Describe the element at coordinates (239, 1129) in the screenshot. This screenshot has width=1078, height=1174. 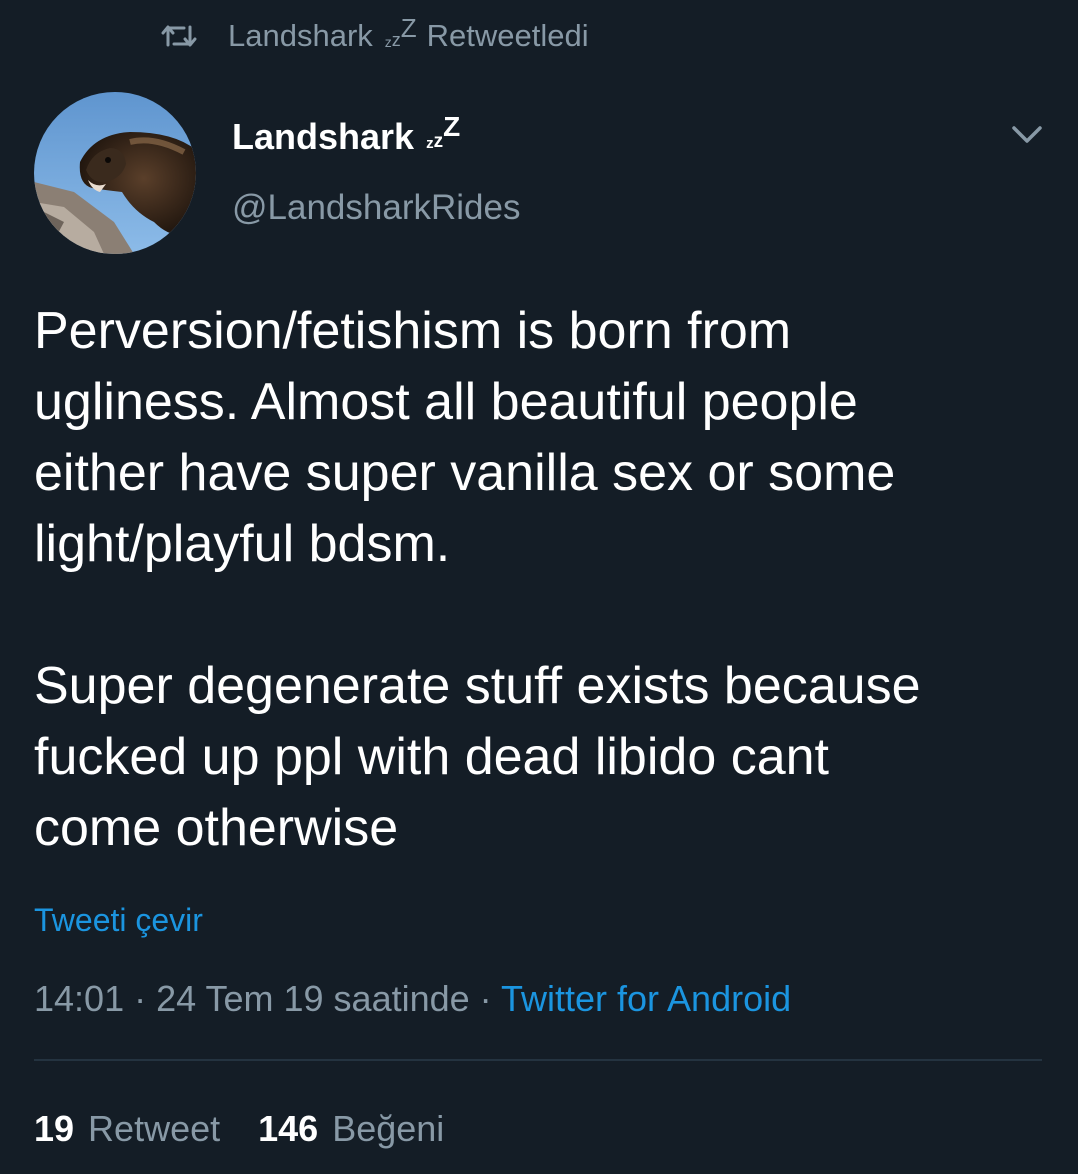
I see `tweet-stats: 19 Retweet 146 Beğeni` at that location.